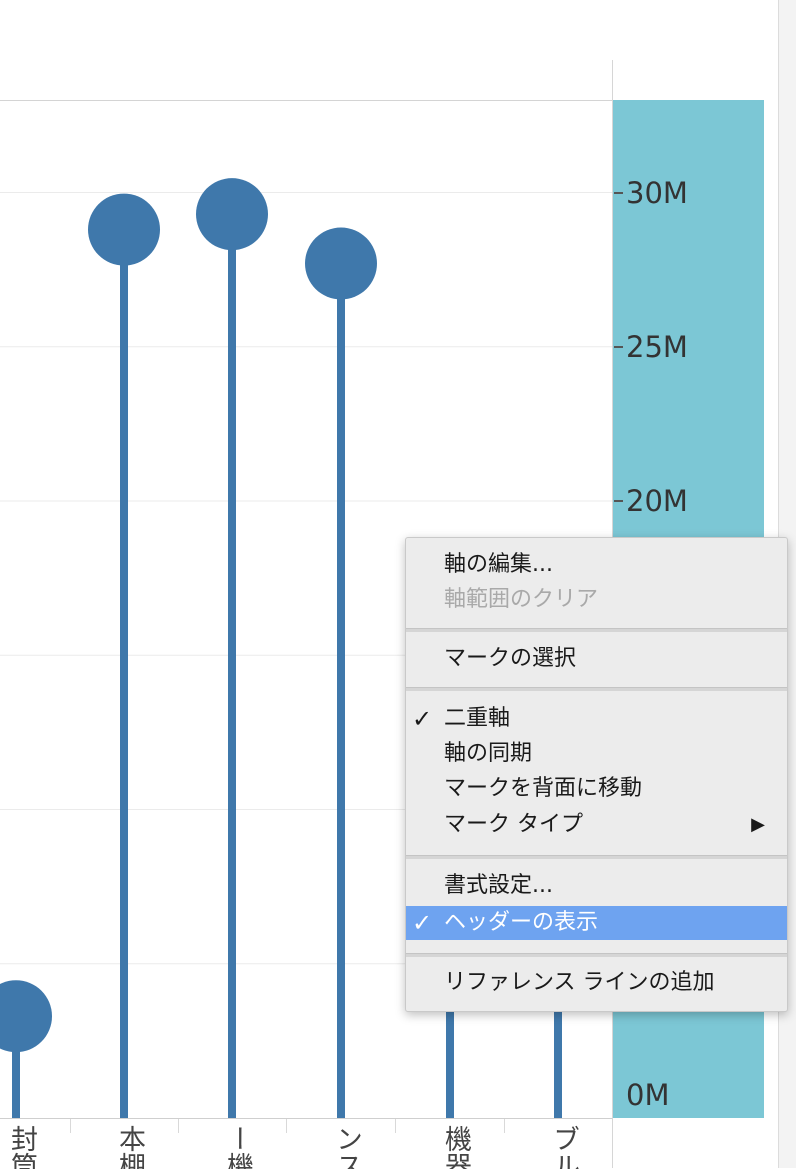 This screenshot has width=796, height=1169. Describe the element at coordinates (306, 50) in the screenshot. I see `chart-header-area` at that location.